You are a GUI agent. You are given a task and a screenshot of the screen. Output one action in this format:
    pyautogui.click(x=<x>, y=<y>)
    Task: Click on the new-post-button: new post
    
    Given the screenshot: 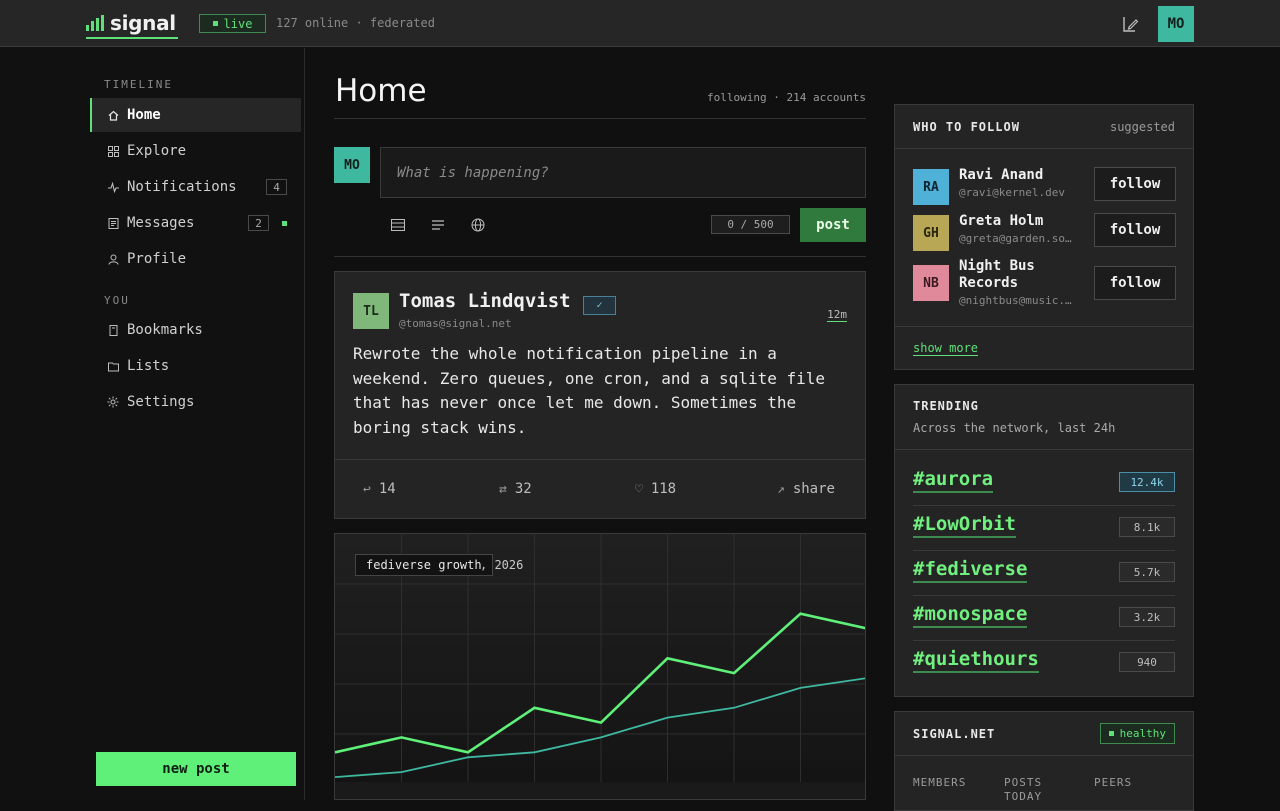 What is the action you would take?
    pyautogui.click(x=196, y=769)
    